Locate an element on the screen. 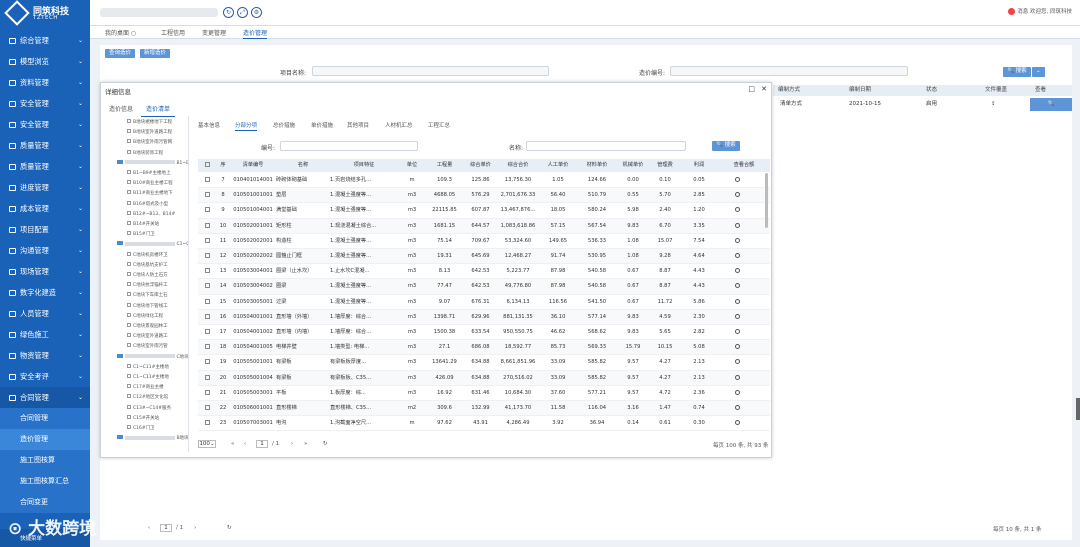 The width and height of the screenshot is (1080, 547). tree-node: C17#商业主楼 is located at coordinates (145, 387).